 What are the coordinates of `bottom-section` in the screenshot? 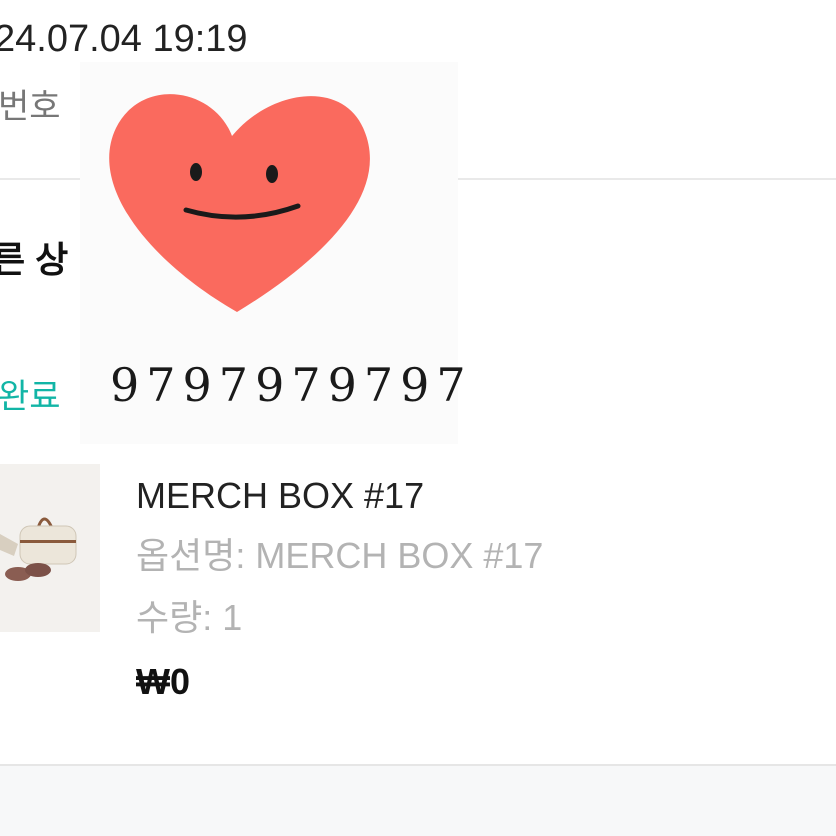 It's located at (418, 801).